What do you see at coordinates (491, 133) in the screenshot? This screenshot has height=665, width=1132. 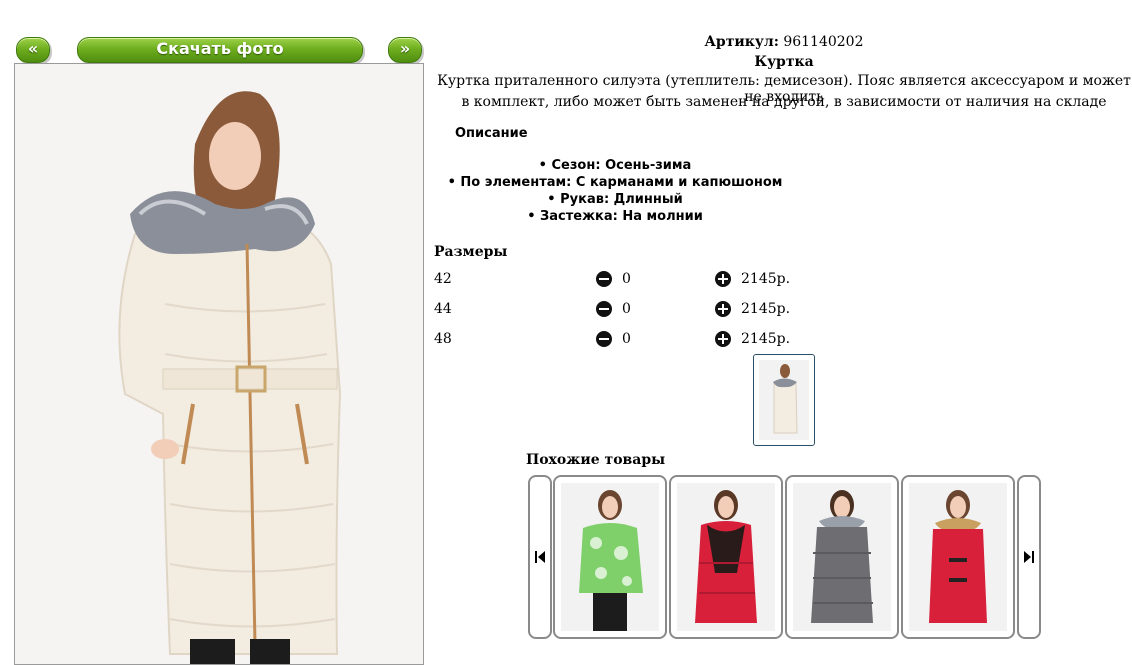 I see `details-heading: Описание` at bounding box center [491, 133].